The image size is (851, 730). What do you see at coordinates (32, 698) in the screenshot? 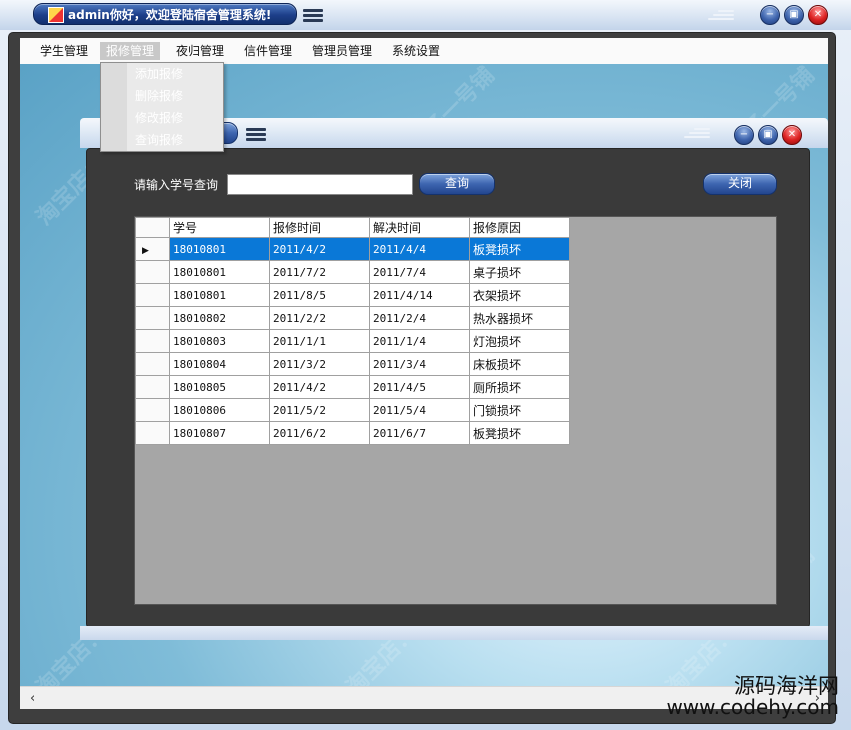
I see `scroll-left-icon: ‹` at bounding box center [32, 698].